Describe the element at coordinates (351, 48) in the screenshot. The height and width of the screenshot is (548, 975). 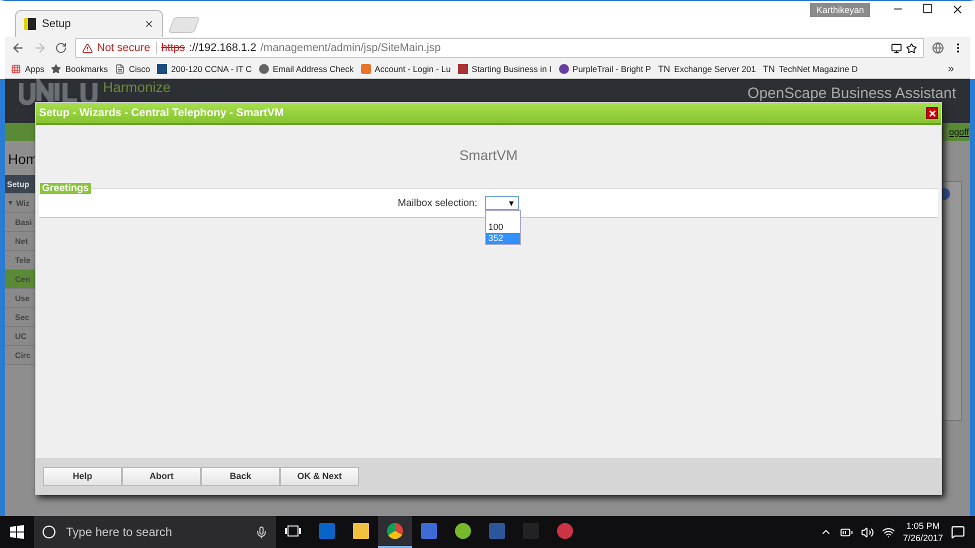
I see `url-path: /management/admin/jsp/SiteMain.jsp` at that location.